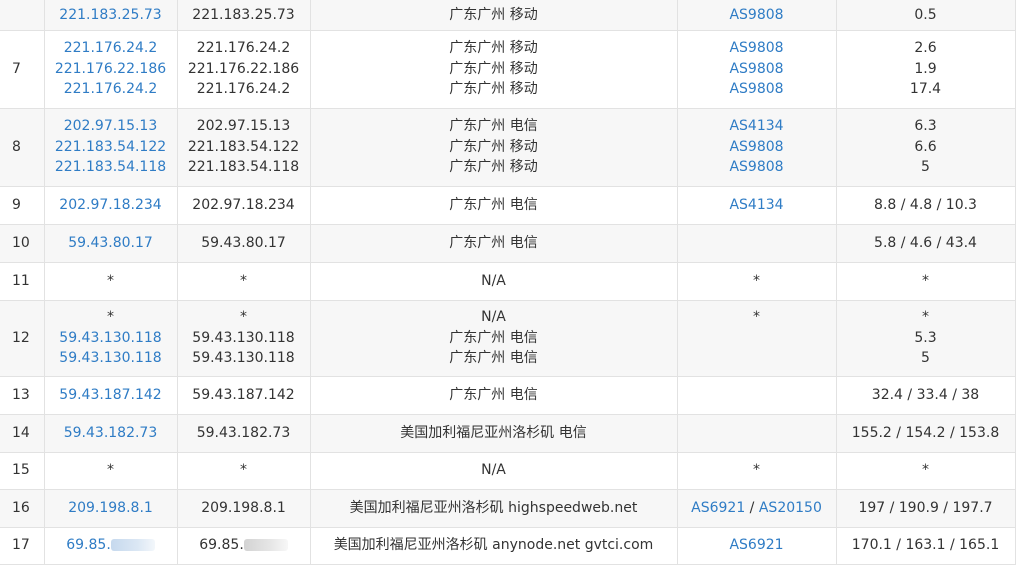 The image size is (1024, 565). I want to click on ip-line: 202.97.15.13, so click(111, 126).